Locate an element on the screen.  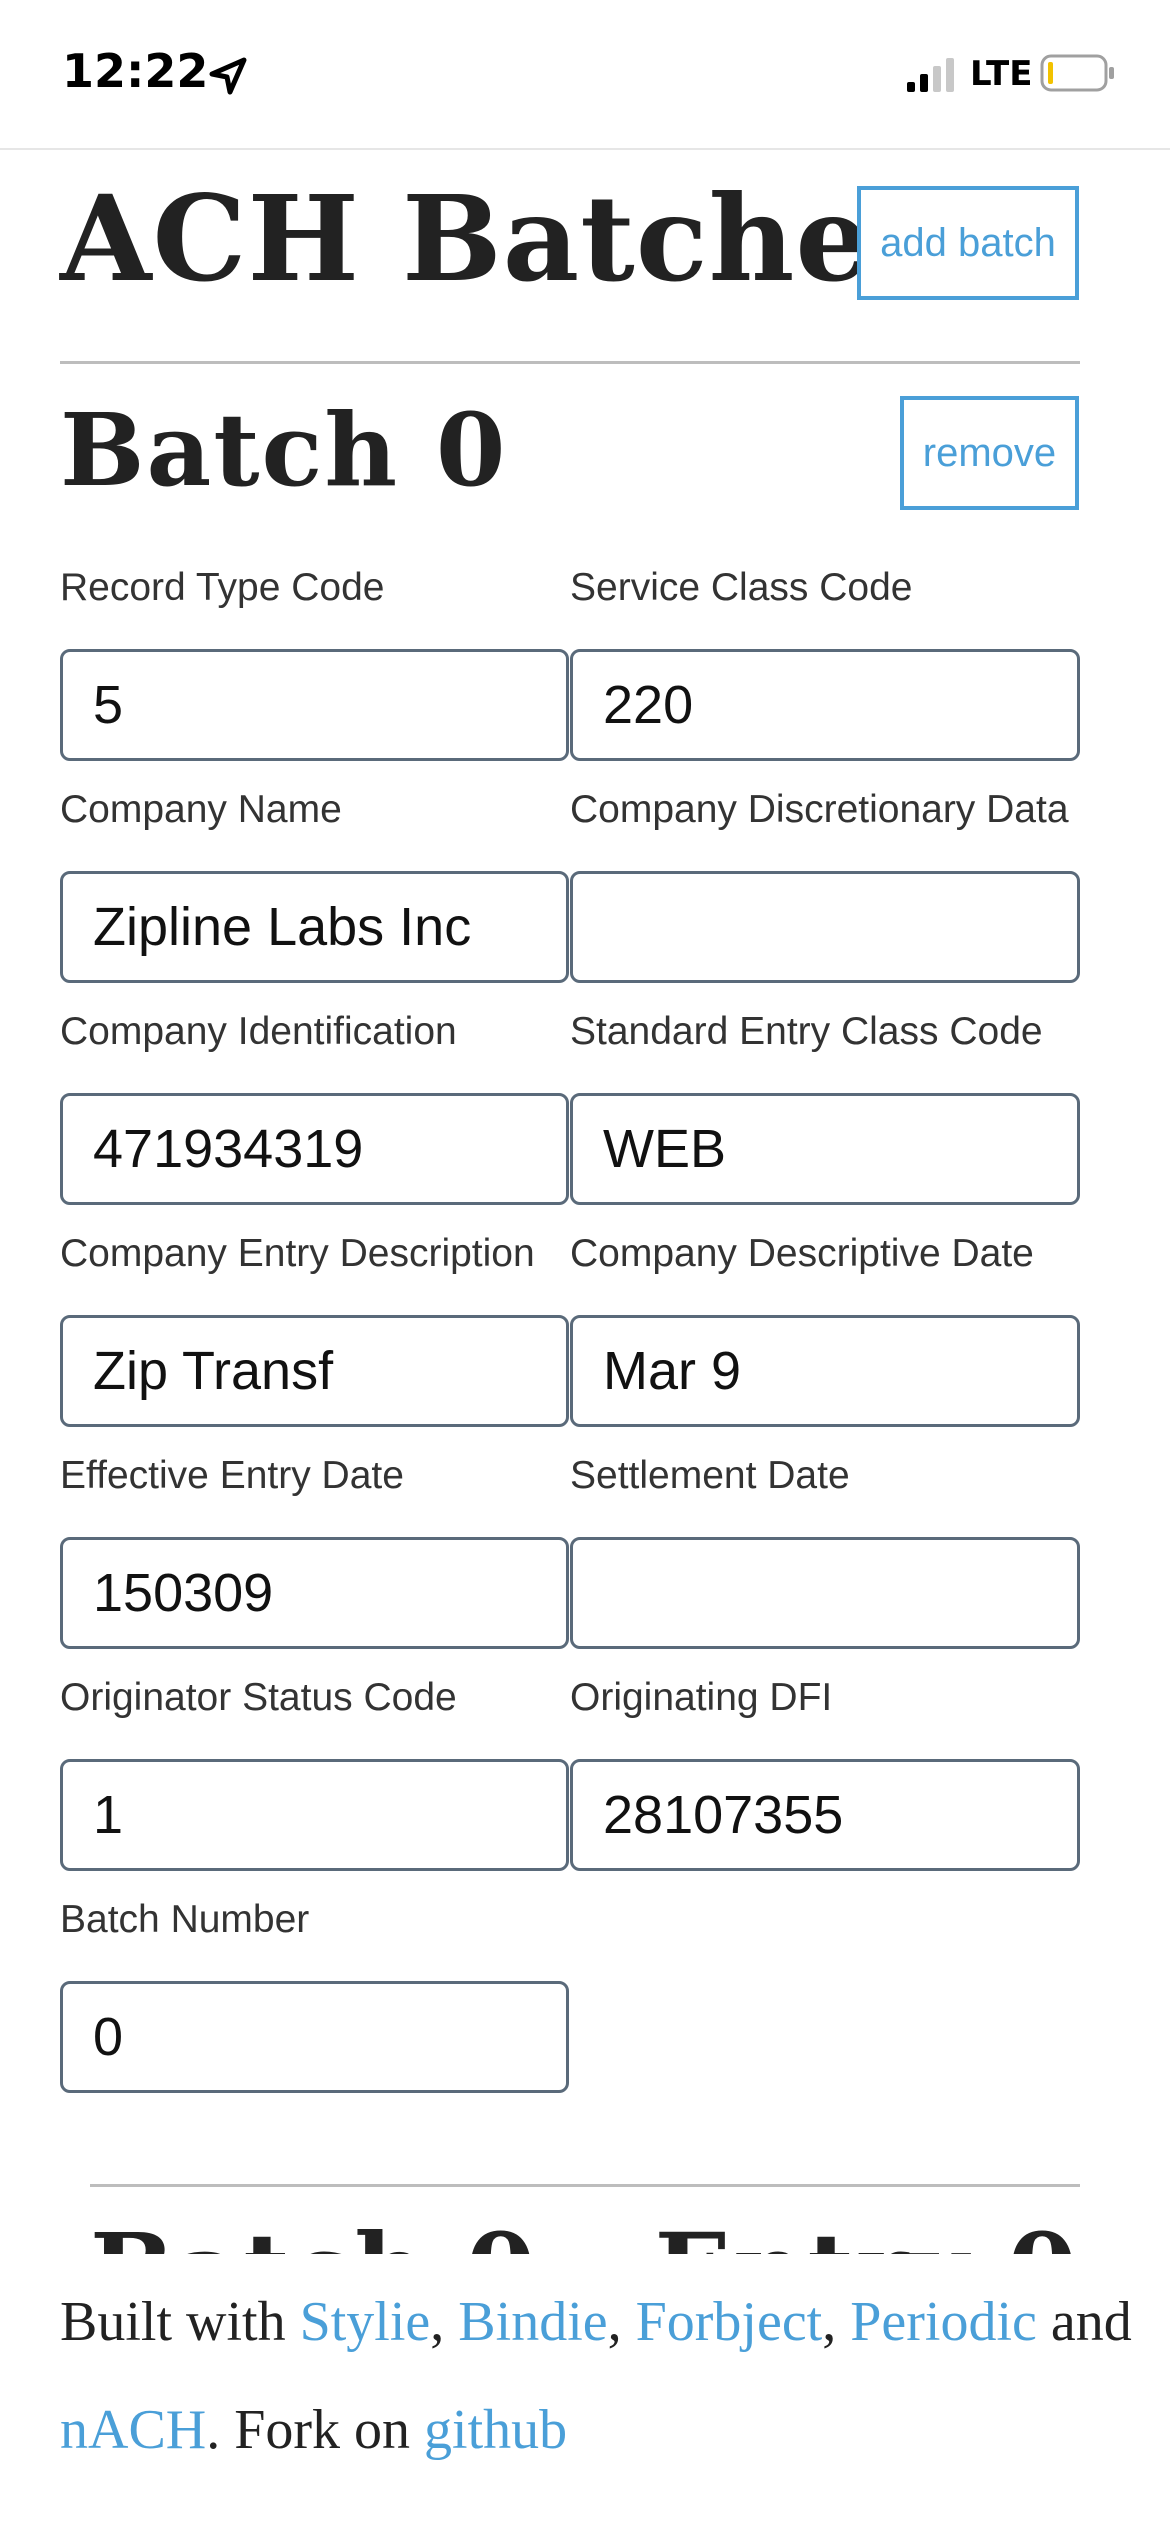
github-link: github is located at coordinates (495, 2430).